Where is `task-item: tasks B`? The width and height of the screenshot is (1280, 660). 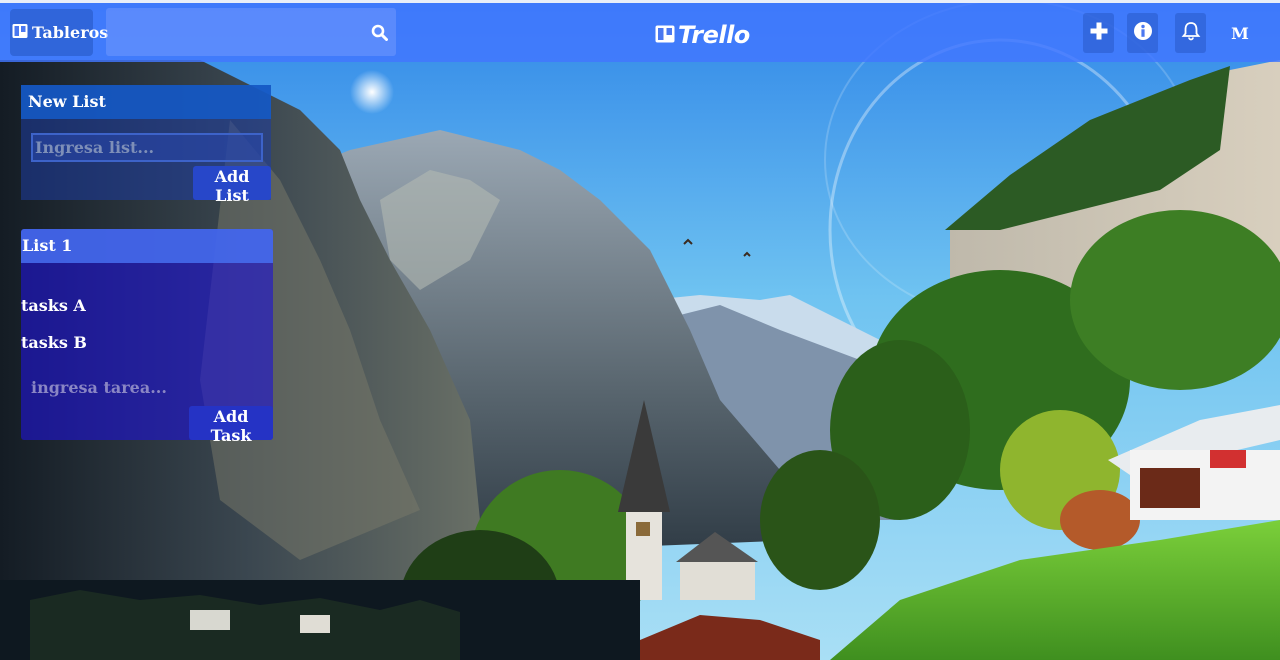
task-item: tasks B is located at coordinates (54, 342).